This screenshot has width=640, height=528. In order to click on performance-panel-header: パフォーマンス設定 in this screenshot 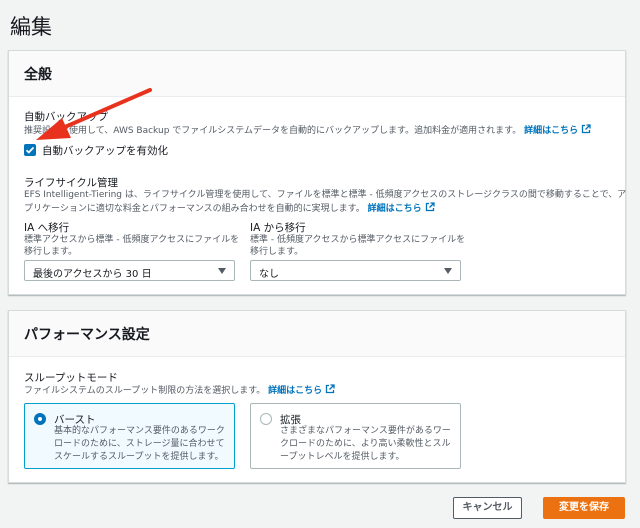, I will do `click(317, 334)`.